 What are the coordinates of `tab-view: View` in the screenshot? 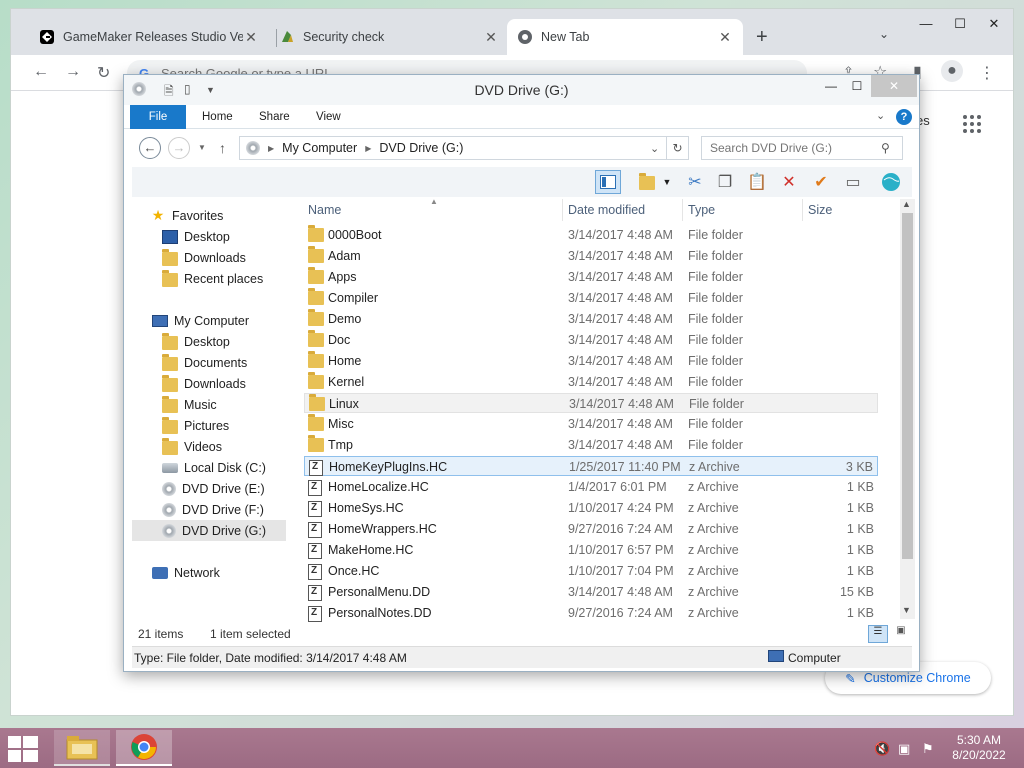 It's located at (328, 117).